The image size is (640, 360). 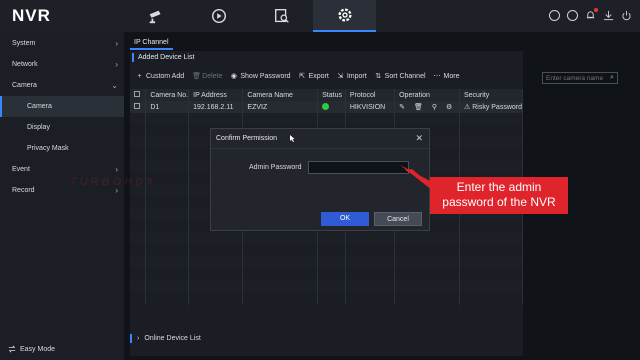 I want to click on sidebar-subitem-camera: Camera, so click(x=62, y=106).